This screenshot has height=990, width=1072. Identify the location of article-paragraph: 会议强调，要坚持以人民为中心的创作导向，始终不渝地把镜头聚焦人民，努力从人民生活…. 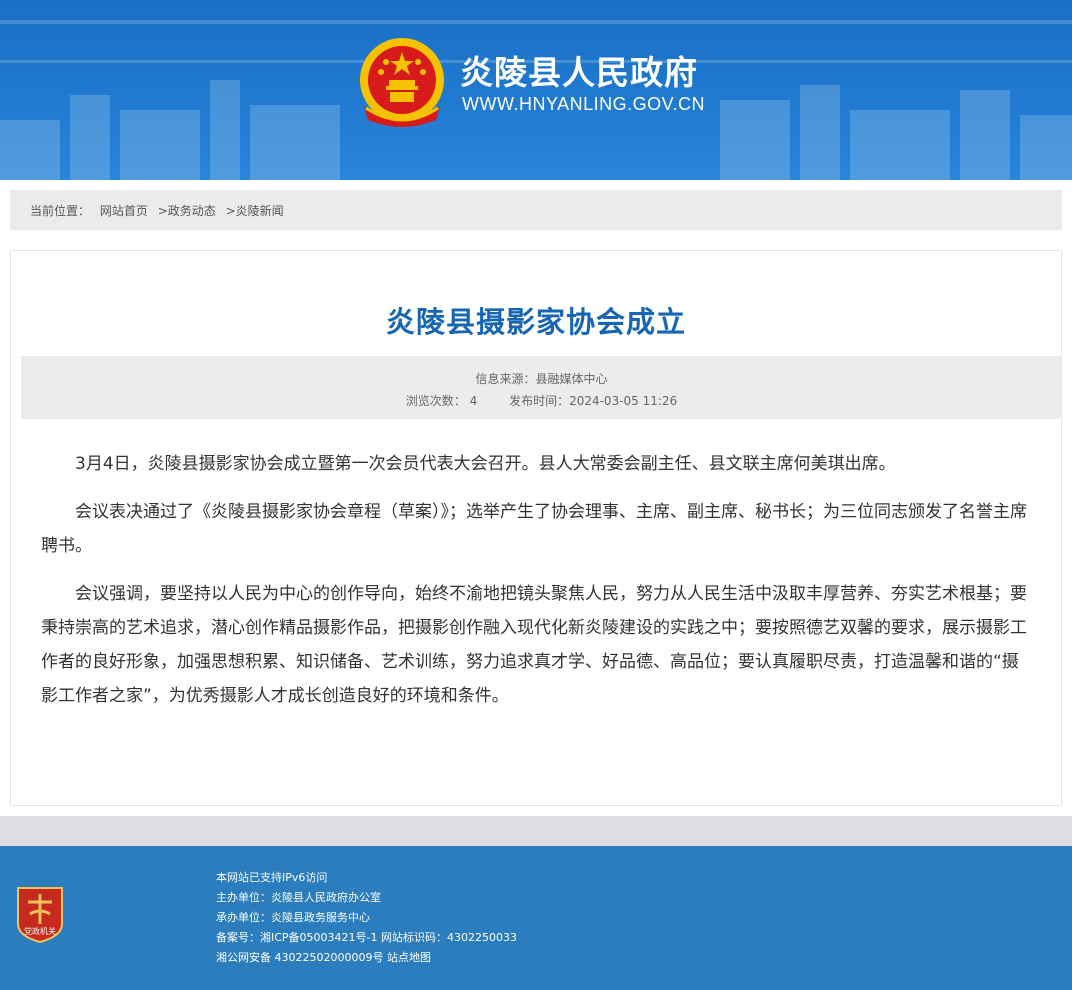
(534, 645).